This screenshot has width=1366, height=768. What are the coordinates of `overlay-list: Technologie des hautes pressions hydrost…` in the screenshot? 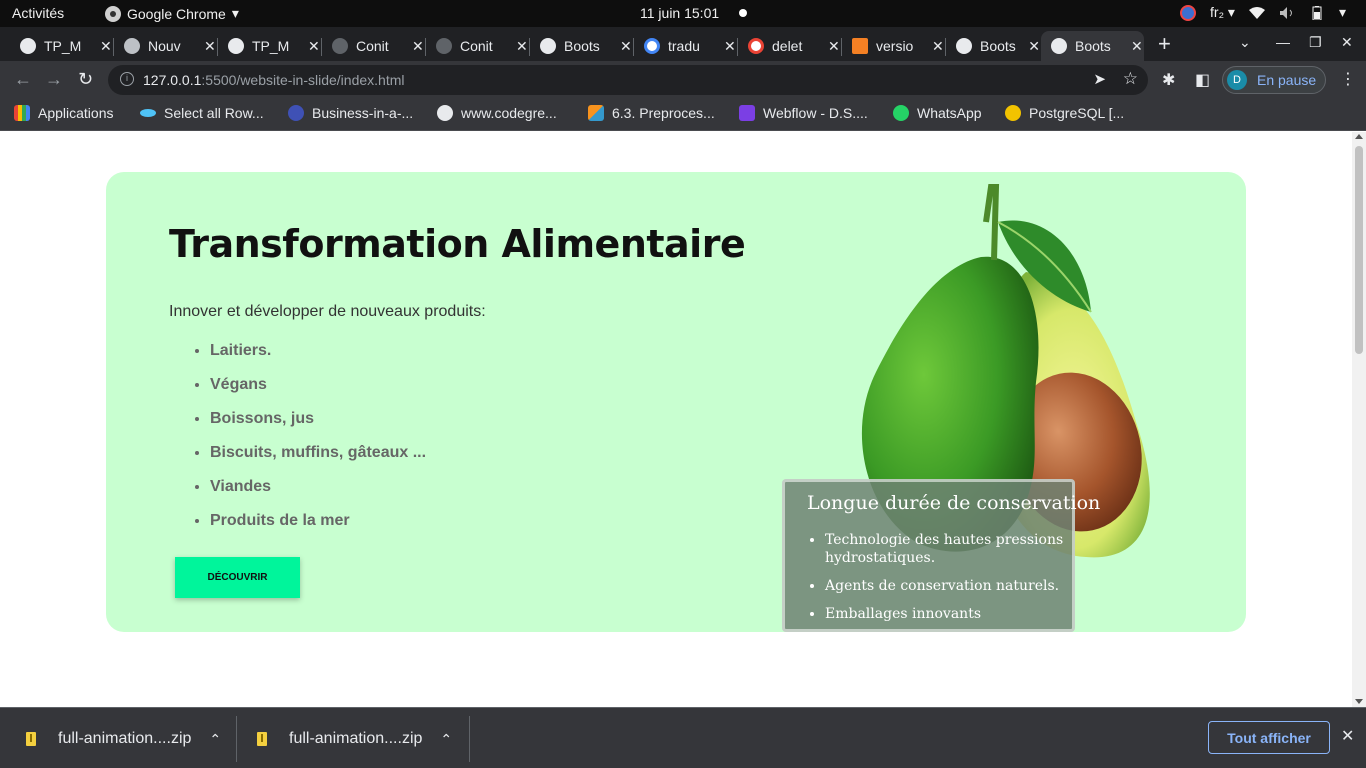 It's located at (945, 582).